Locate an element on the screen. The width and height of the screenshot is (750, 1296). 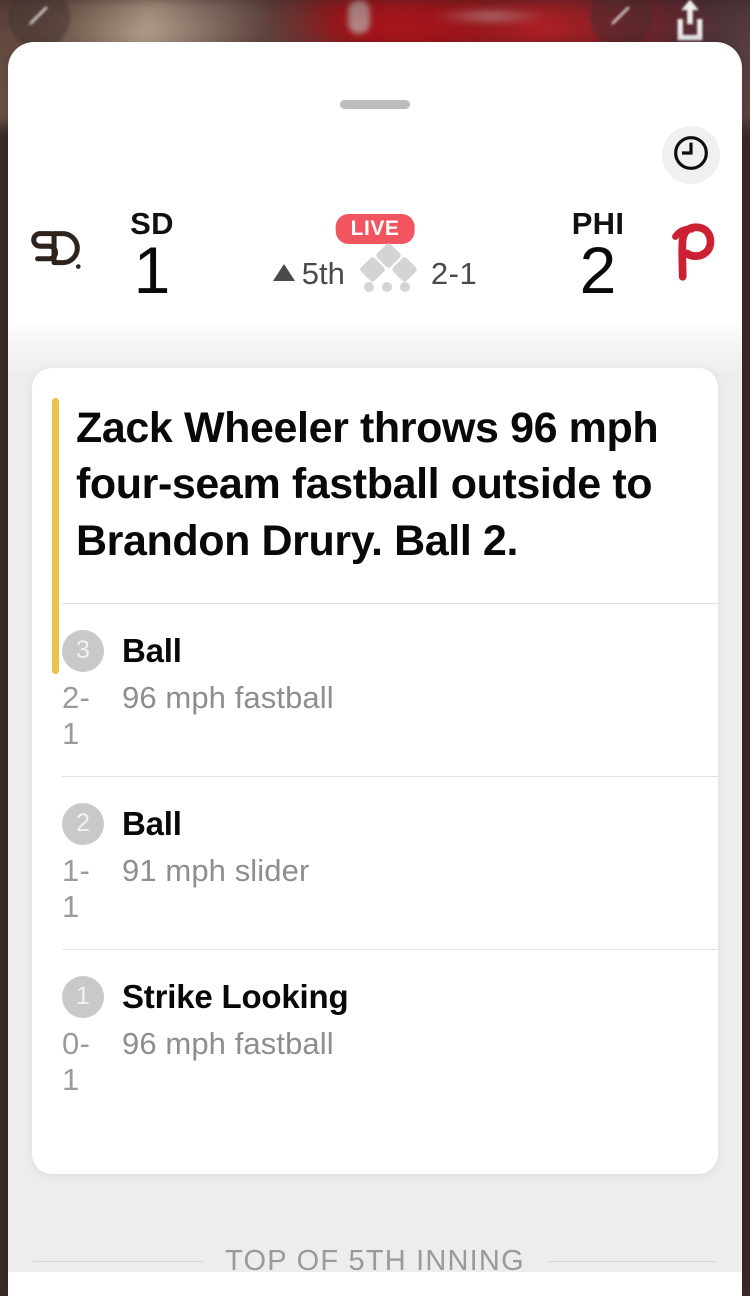
away-team-logo is located at coordinates (56, 254).